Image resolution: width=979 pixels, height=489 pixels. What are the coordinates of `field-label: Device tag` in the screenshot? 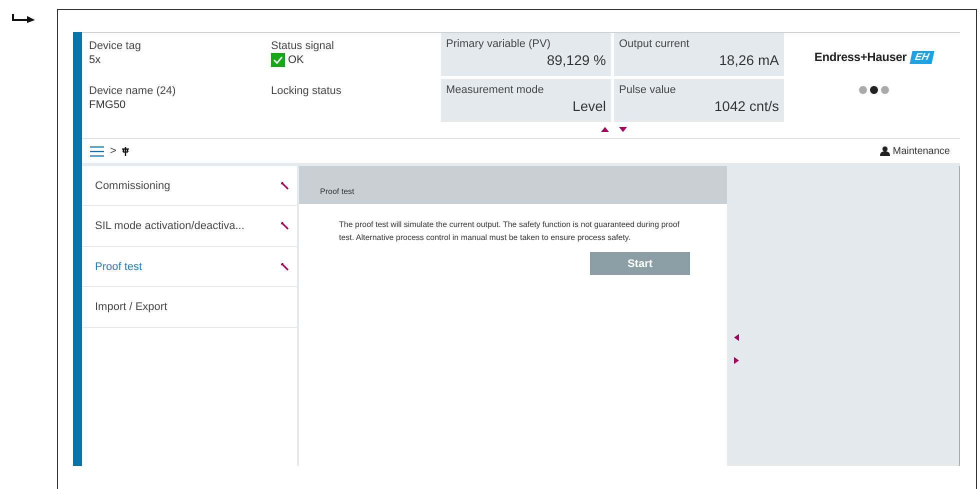 It's located at (115, 46).